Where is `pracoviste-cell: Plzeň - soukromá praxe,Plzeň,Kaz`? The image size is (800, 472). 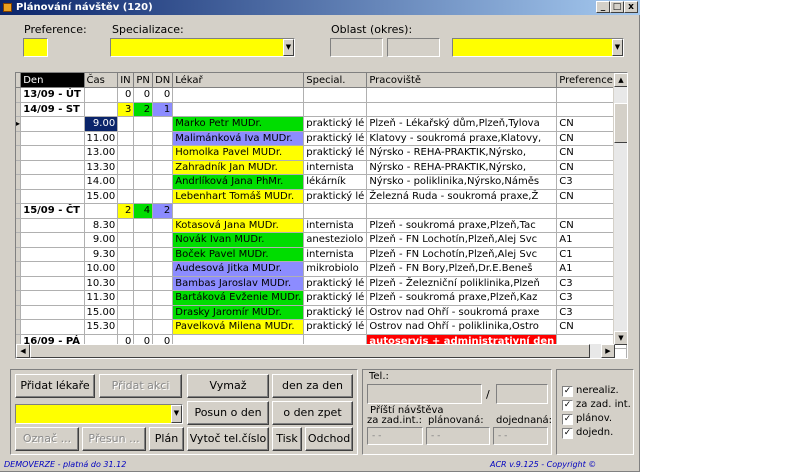
pracoviste-cell: Plzeň - soukromá praxe,Plzeň,Kaz is located at coordinates (462, 298).